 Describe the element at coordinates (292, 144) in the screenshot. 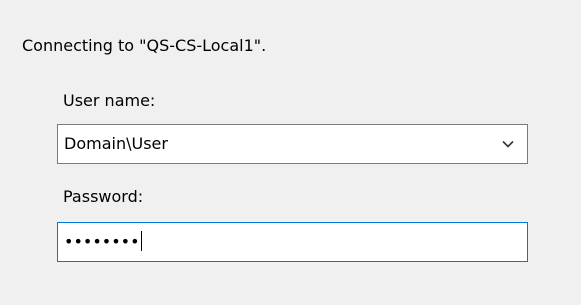

I see `username-combobox: Domain\User` at that location.